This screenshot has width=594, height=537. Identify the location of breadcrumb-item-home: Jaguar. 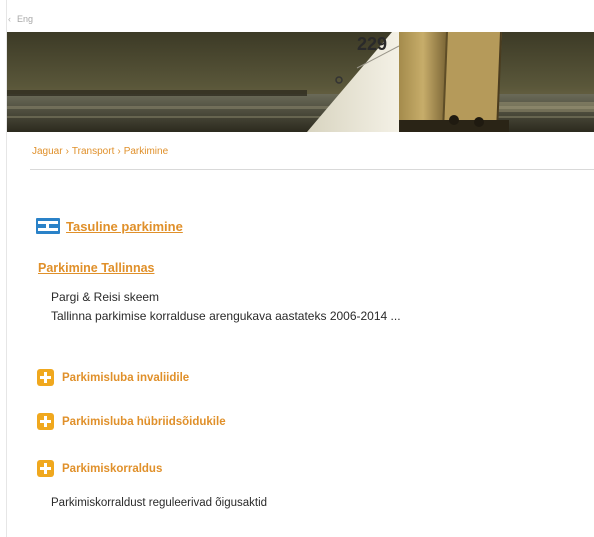
(47, 151).